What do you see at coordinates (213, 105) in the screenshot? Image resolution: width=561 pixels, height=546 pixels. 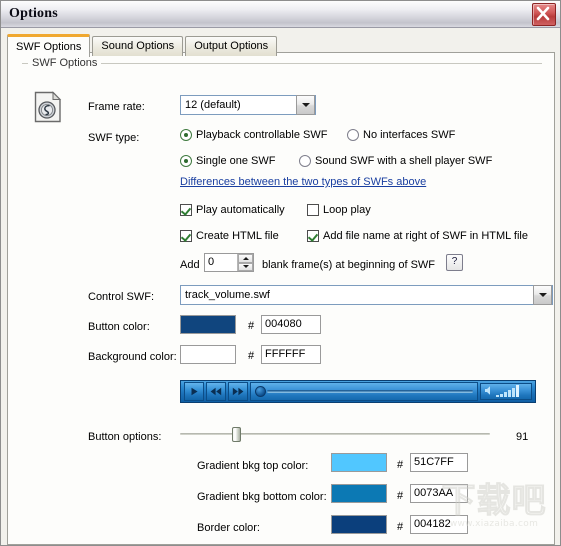 I see `frame-rate-value: 12 (default)` at bounding box center [213, 105].